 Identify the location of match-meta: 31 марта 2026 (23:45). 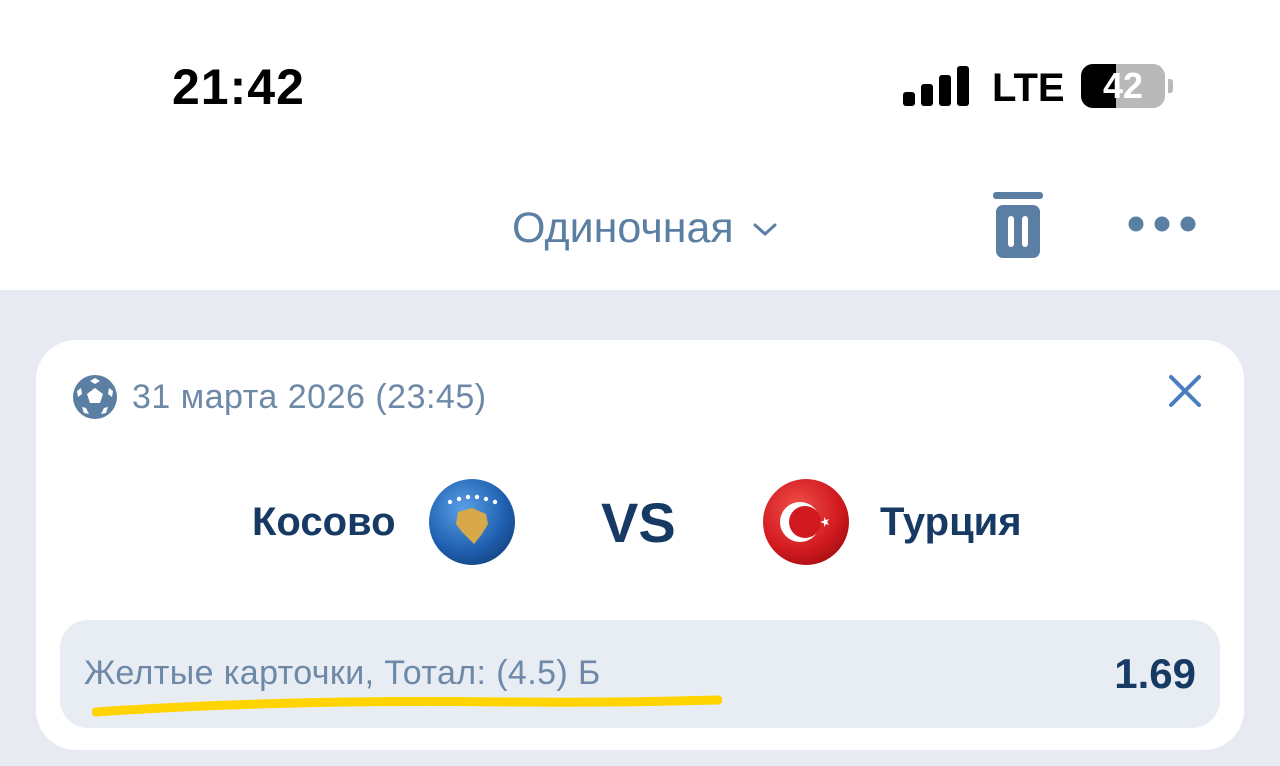
(279, 397).